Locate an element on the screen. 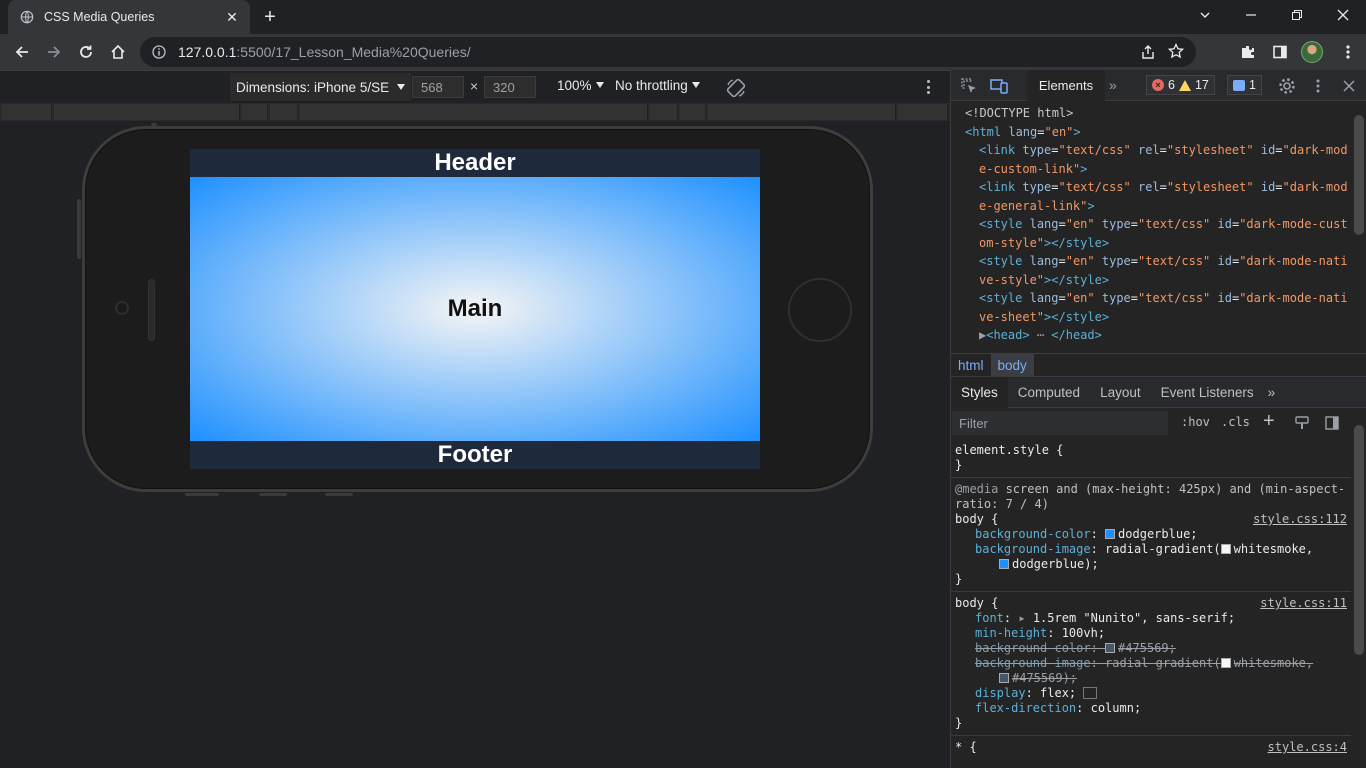 Image resolution: width=1366 pixels, height=768 pixels. device-toolbar-toggle-icon is located at coordinates (999, 86).